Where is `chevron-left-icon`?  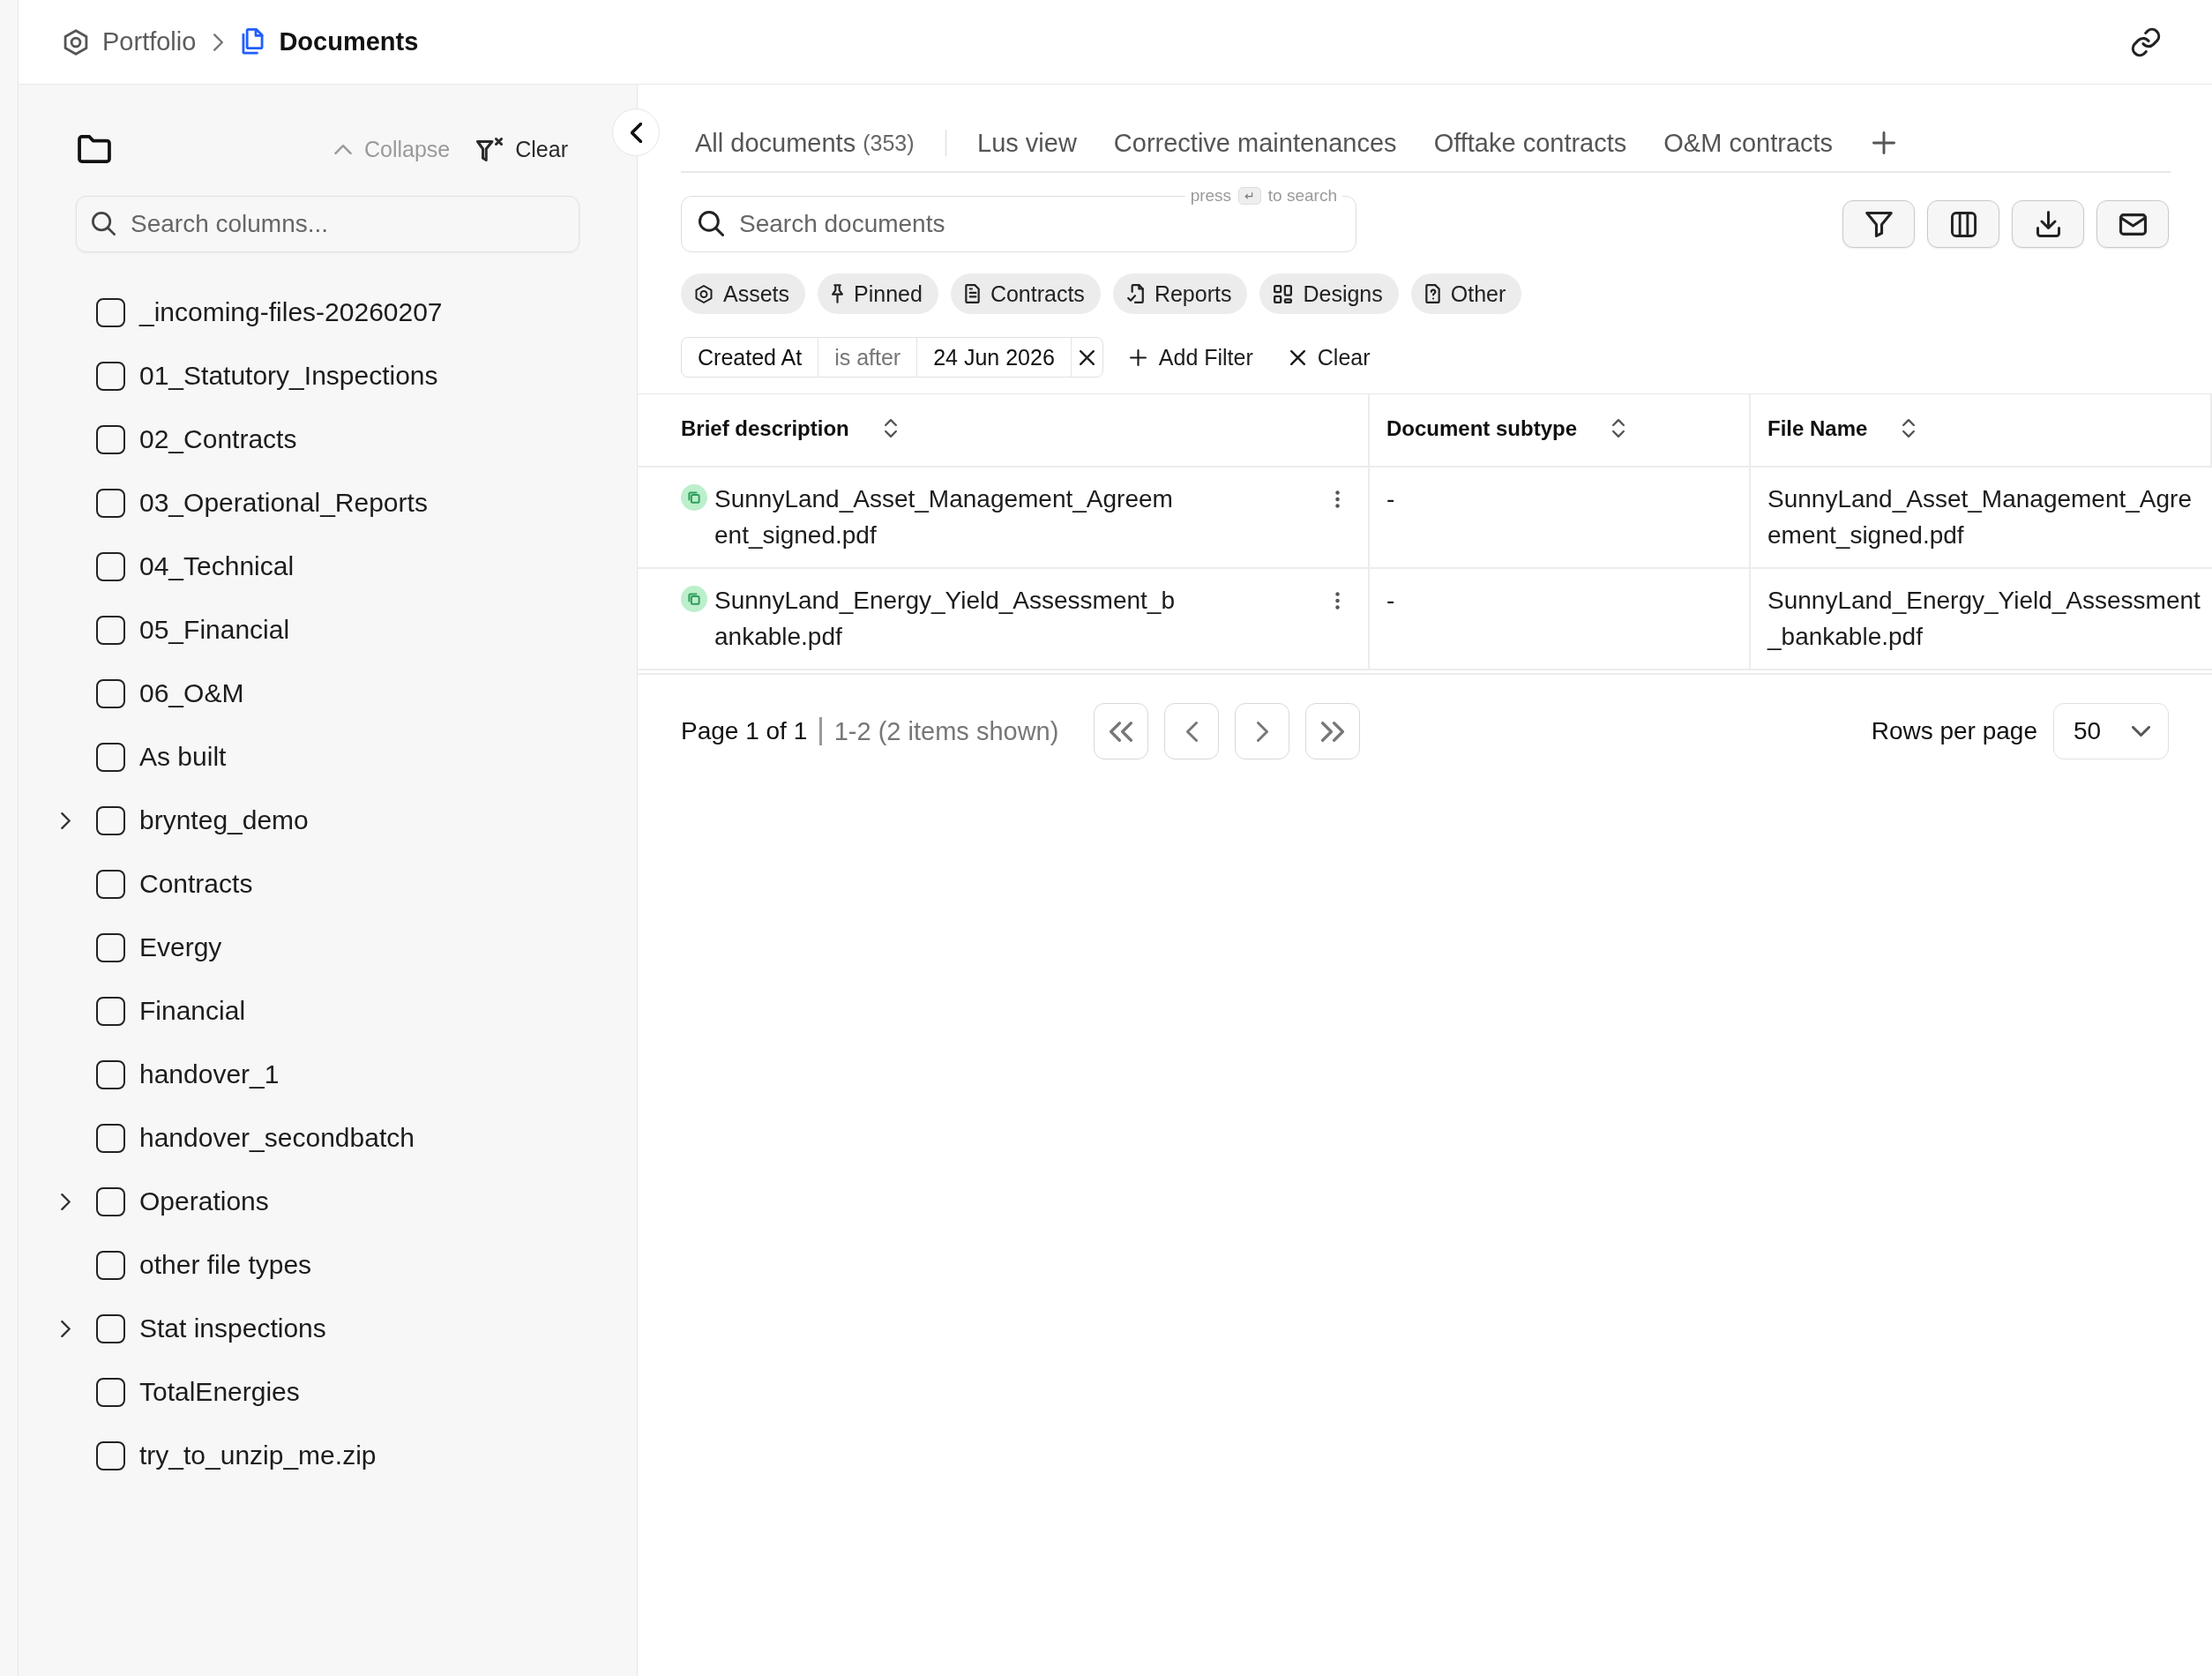 chevron-left-icon is located at coordinates (1191, 732).